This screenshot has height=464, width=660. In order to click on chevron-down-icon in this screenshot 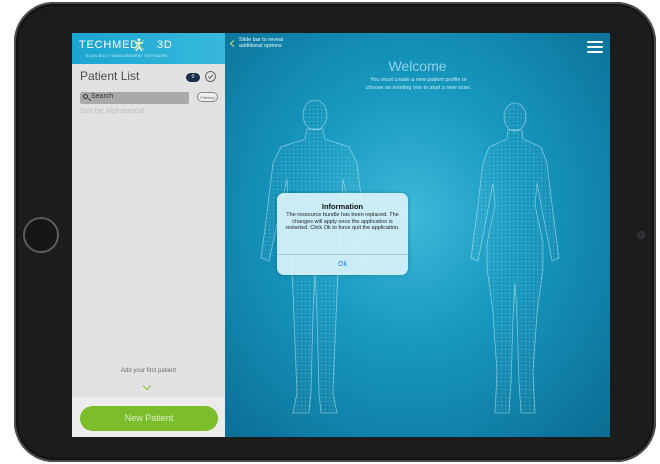, I will do `click(147, 386)`.